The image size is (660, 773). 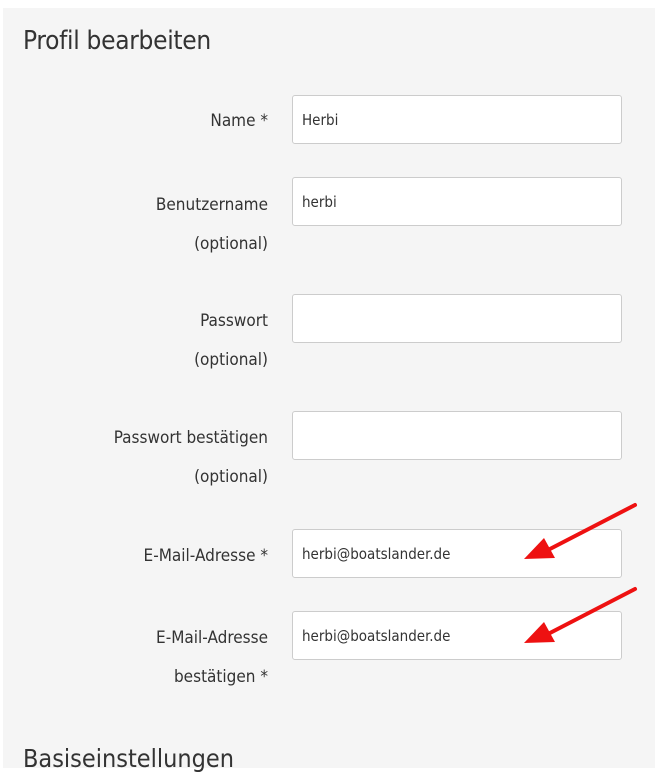 What do you see at coordinates (231, 341) in the screenshot?
I see `password-label: Passwort (optional)` at bounding box center [231, 341].